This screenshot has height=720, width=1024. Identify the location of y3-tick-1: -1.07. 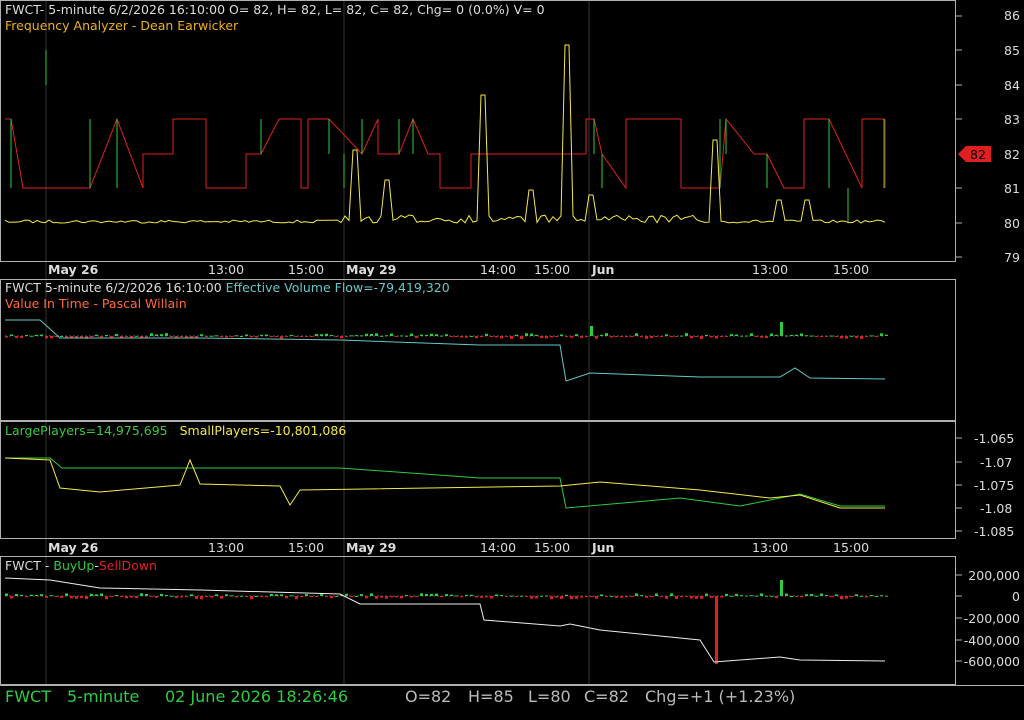
(996, 462).